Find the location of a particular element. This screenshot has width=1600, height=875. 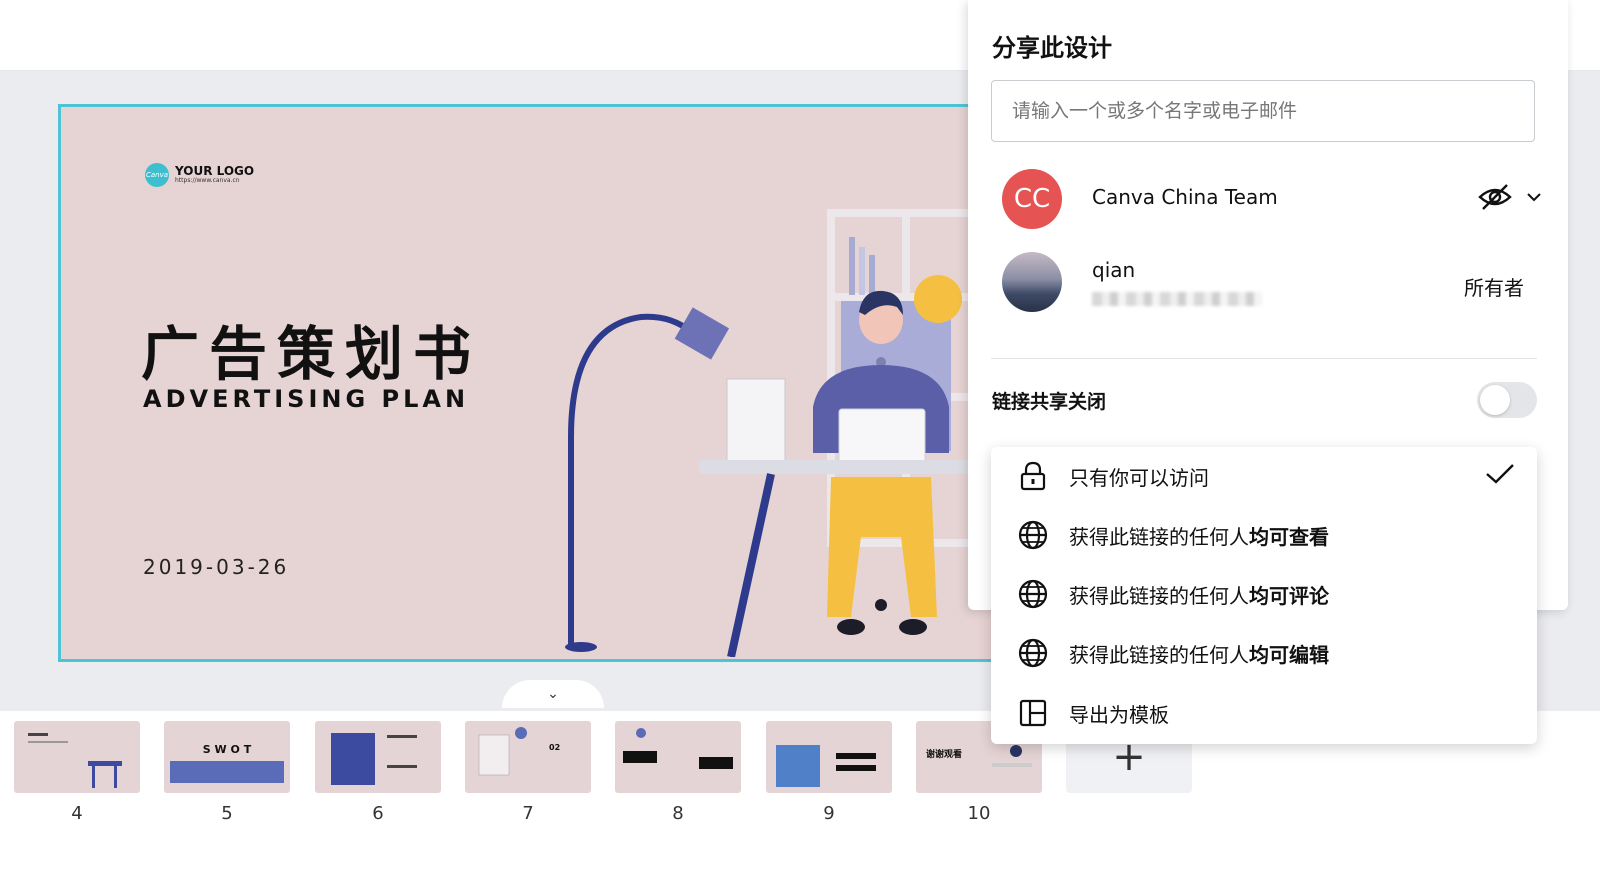

option-label: 只有你可以访问 is located at coordinates (1139, 477).